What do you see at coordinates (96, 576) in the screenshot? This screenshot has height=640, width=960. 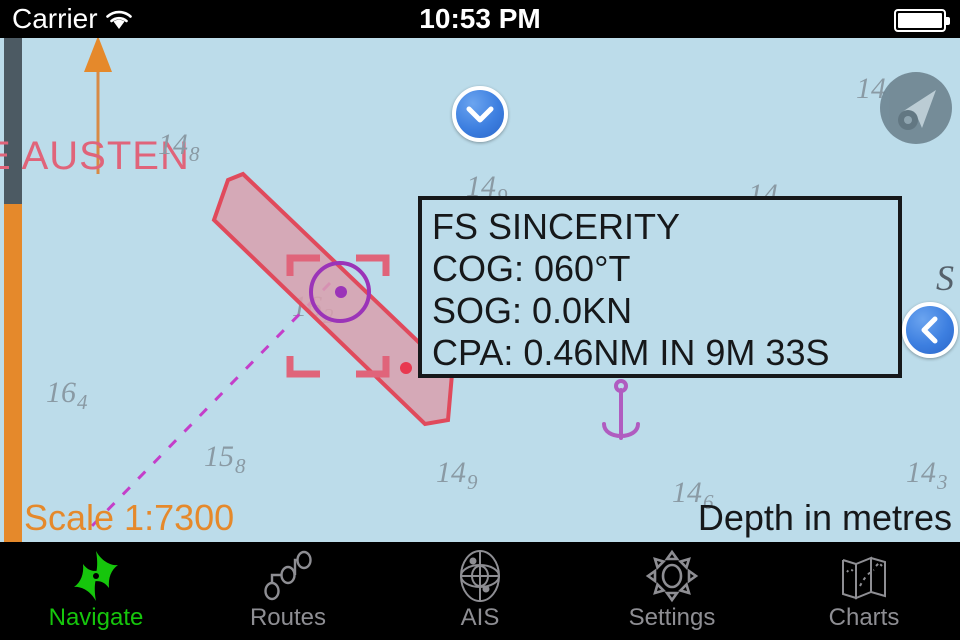 I see `compass-needle-icon` at bounding box center [96, 576].